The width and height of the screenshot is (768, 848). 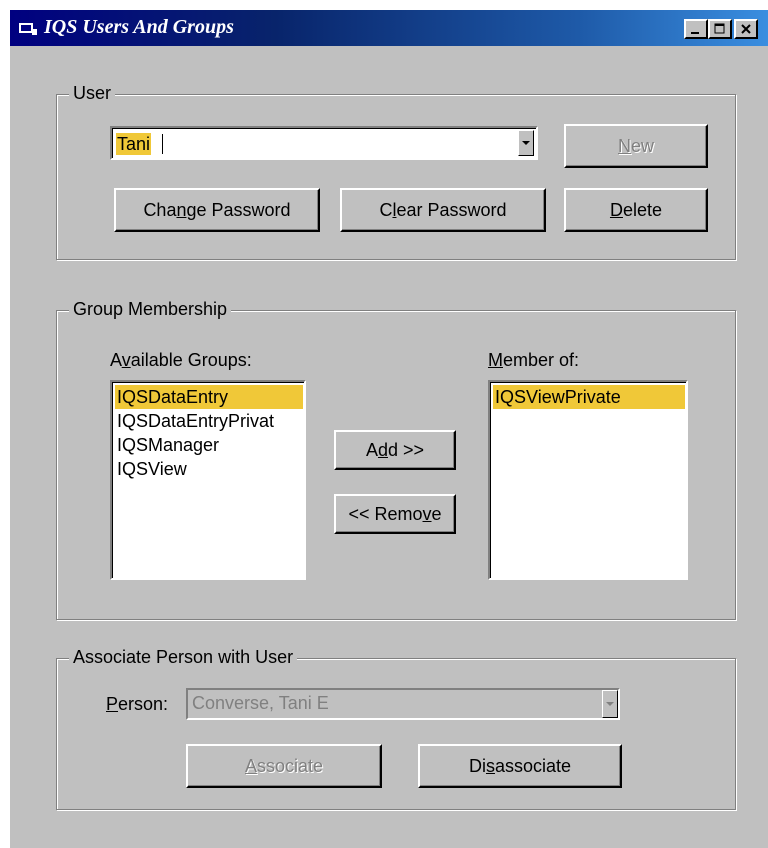 I want to click on group-membership-label: Group Membership, so click(x=150, y=309).